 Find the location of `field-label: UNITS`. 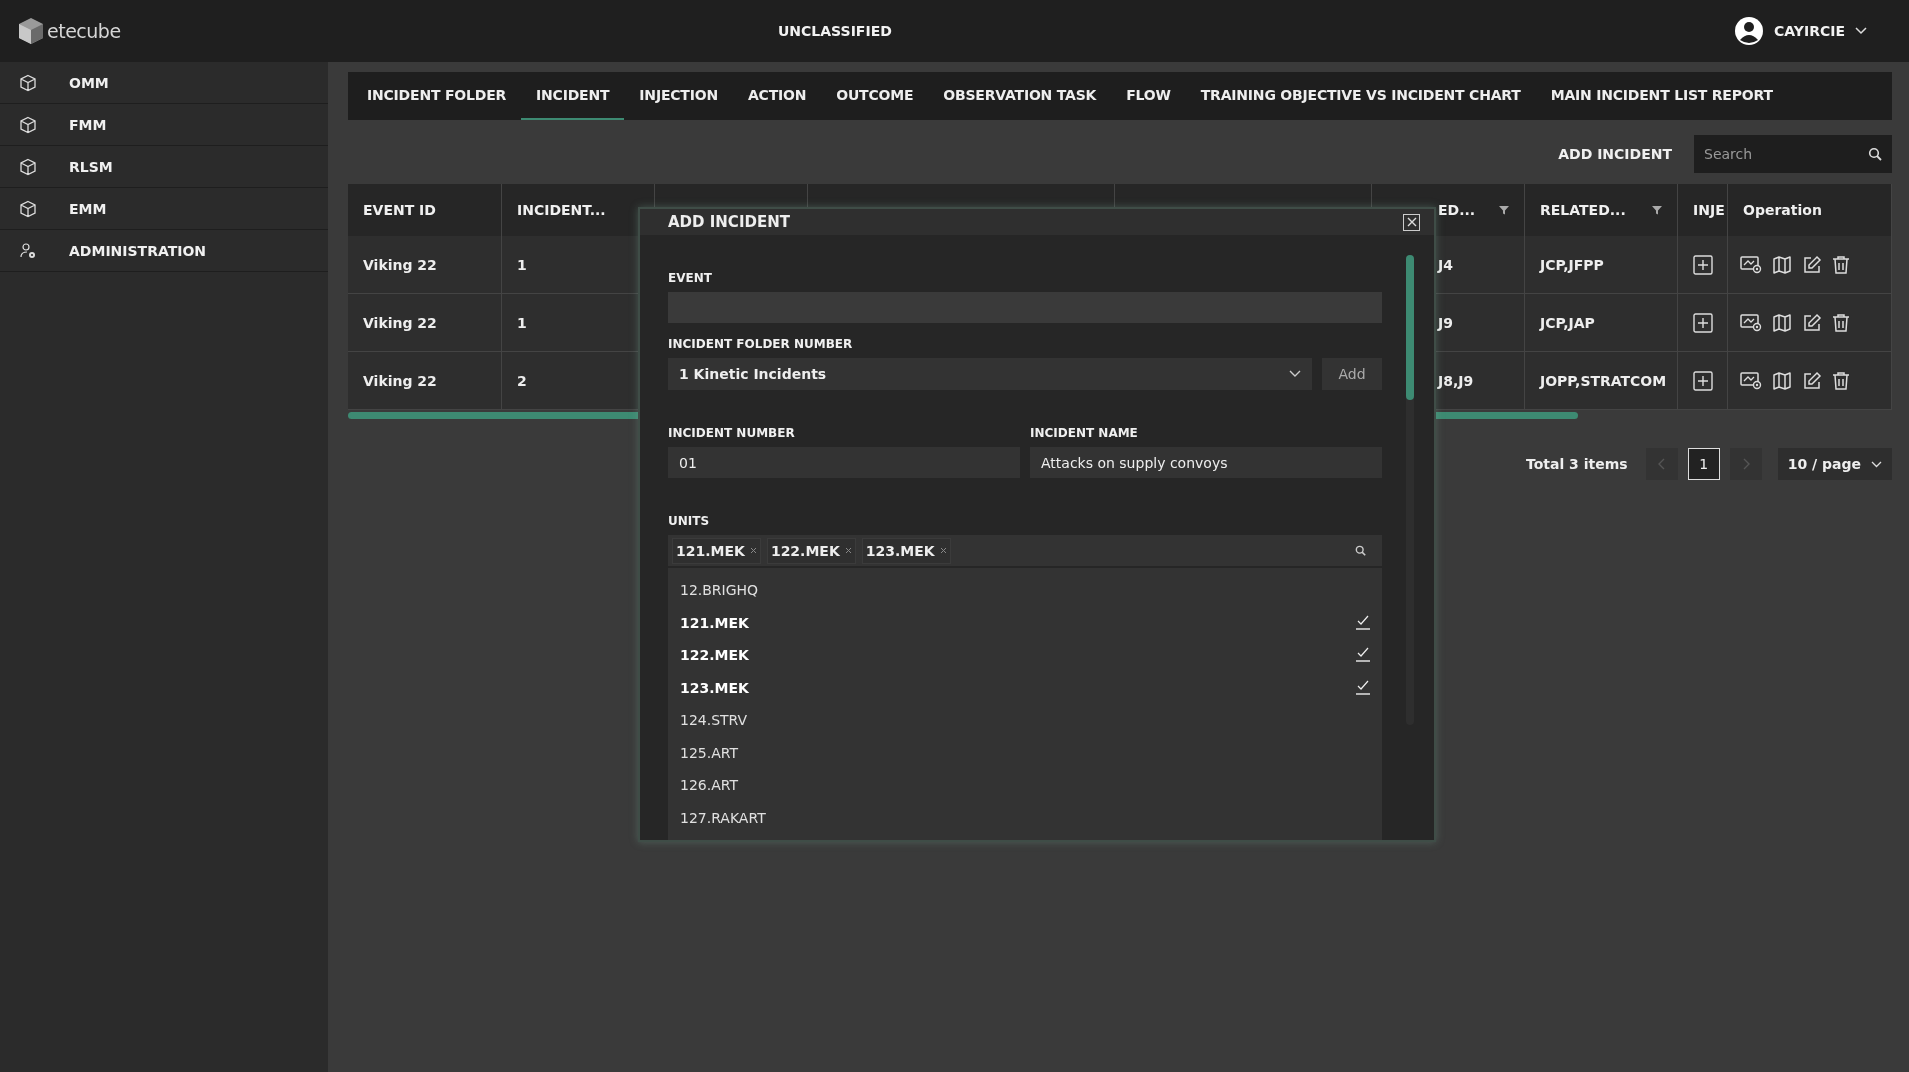

field-label: UNITS is located at coordinates (689, 521).